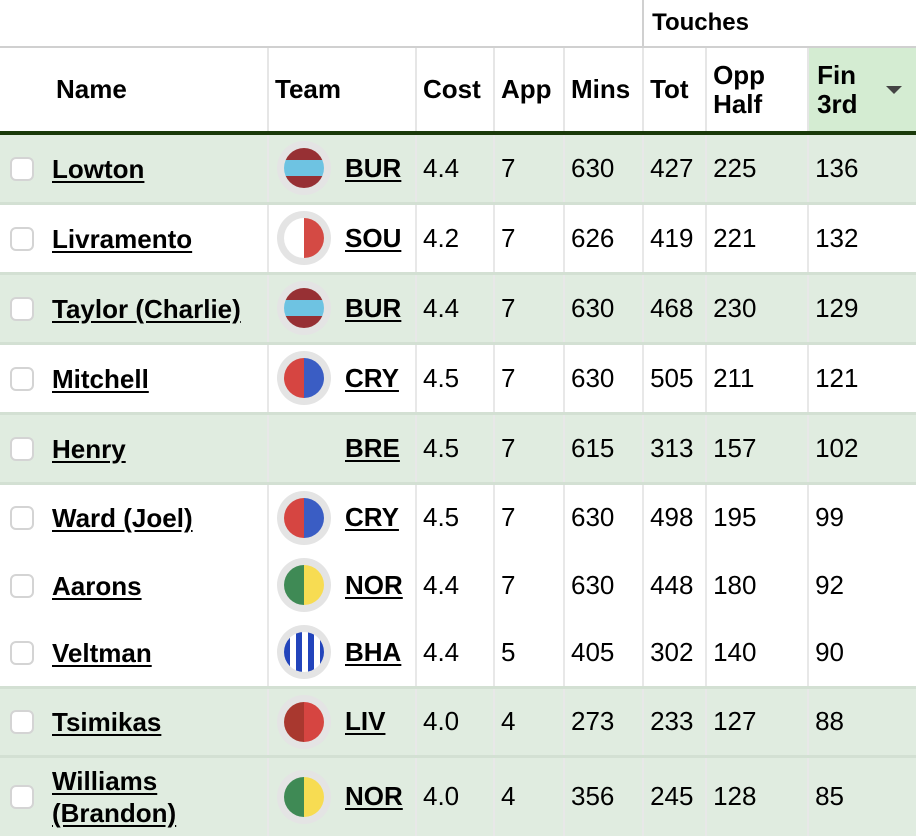 The height and width of the screenshot is (836, 916). I want to click on touches-opp-half-cell: 128, so click(757, 795).